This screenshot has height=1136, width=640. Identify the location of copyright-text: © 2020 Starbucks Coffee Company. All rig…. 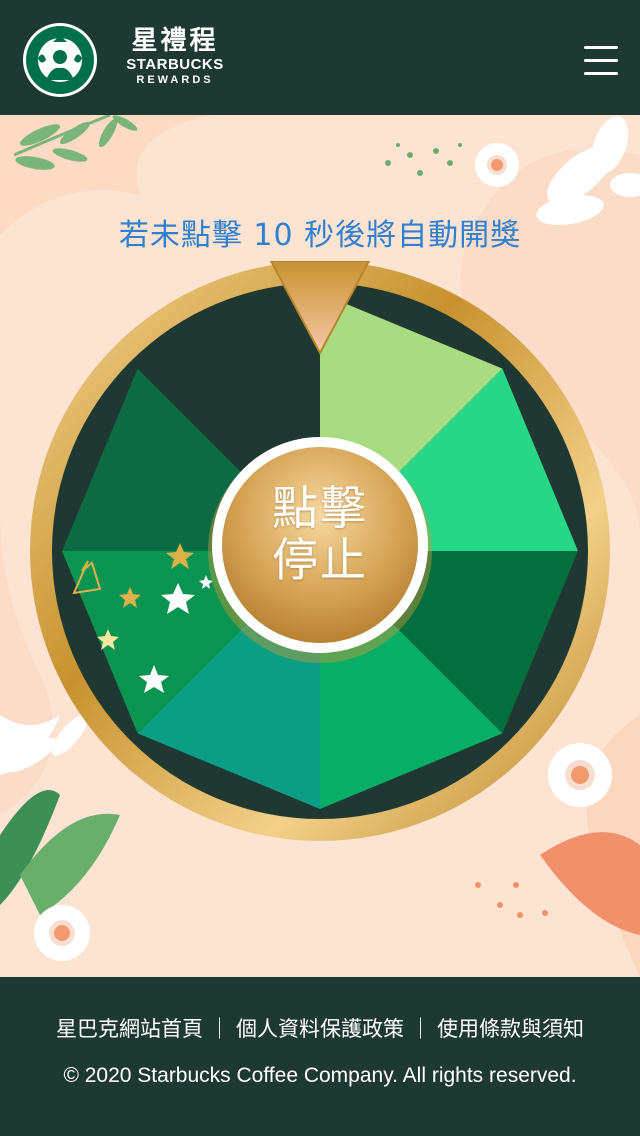
(320, 1075).